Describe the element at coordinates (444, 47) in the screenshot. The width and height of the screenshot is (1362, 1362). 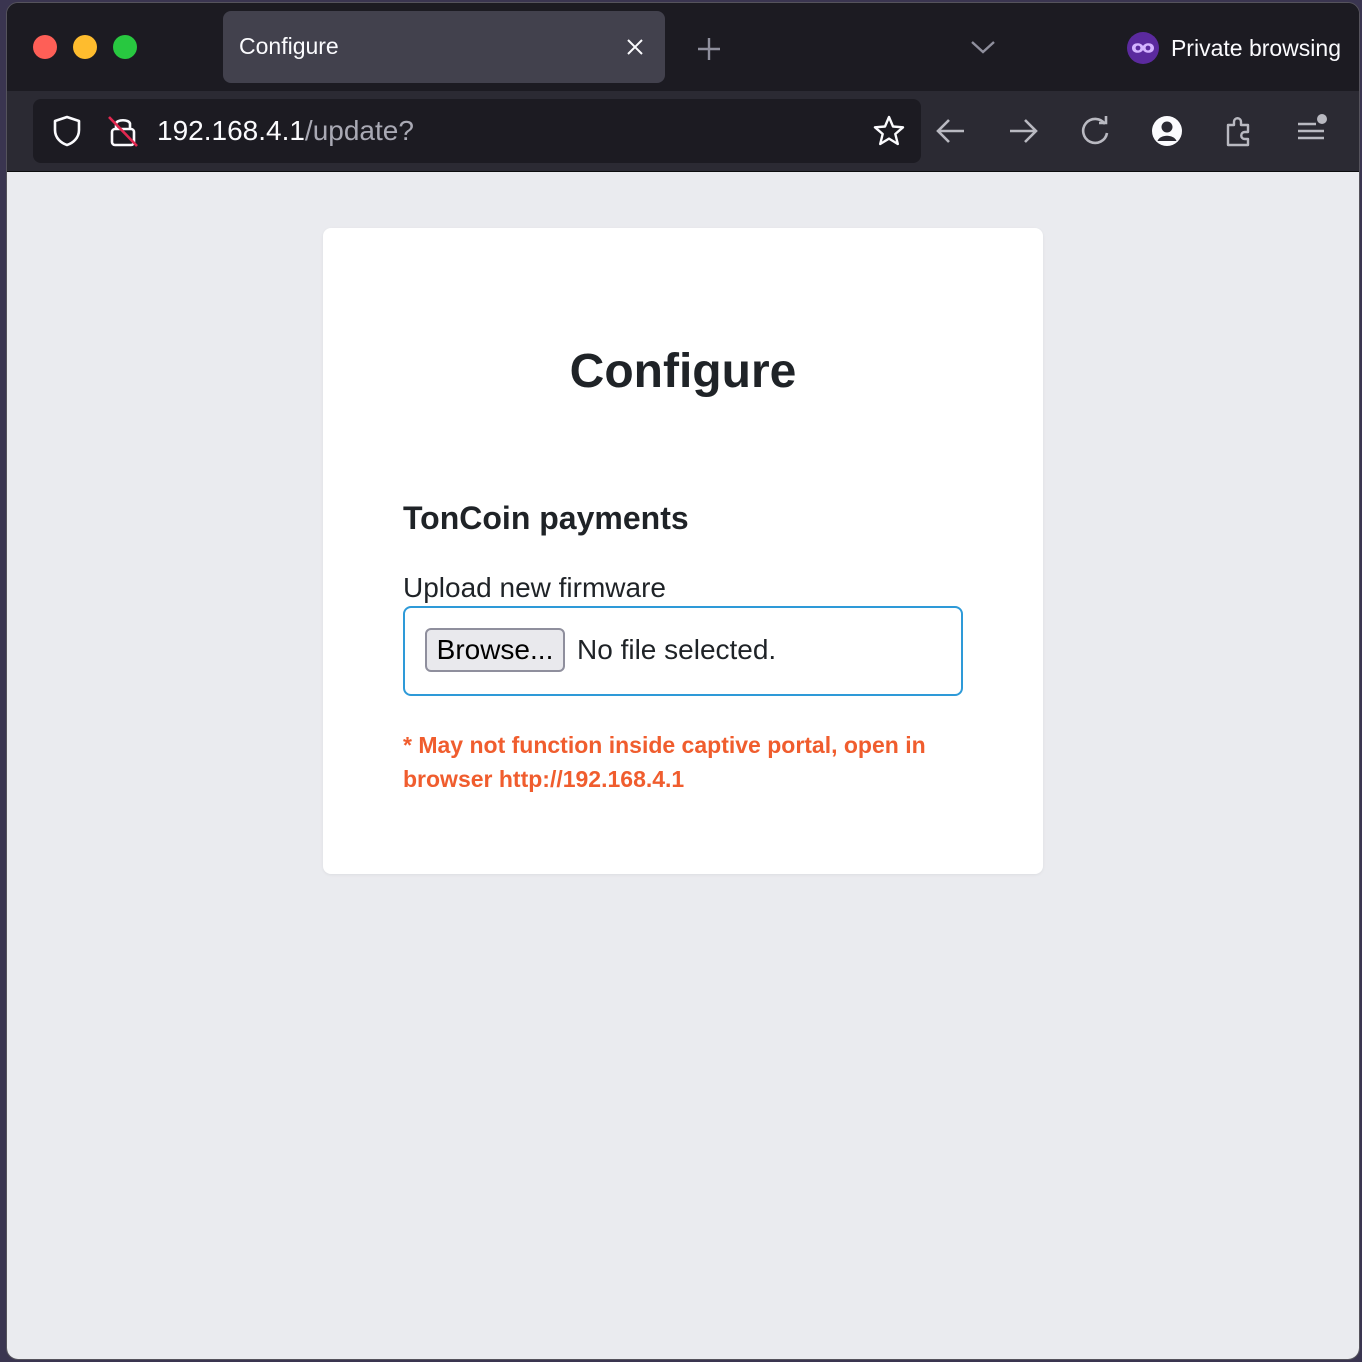
I see `tab-configure: Configure` at that location.